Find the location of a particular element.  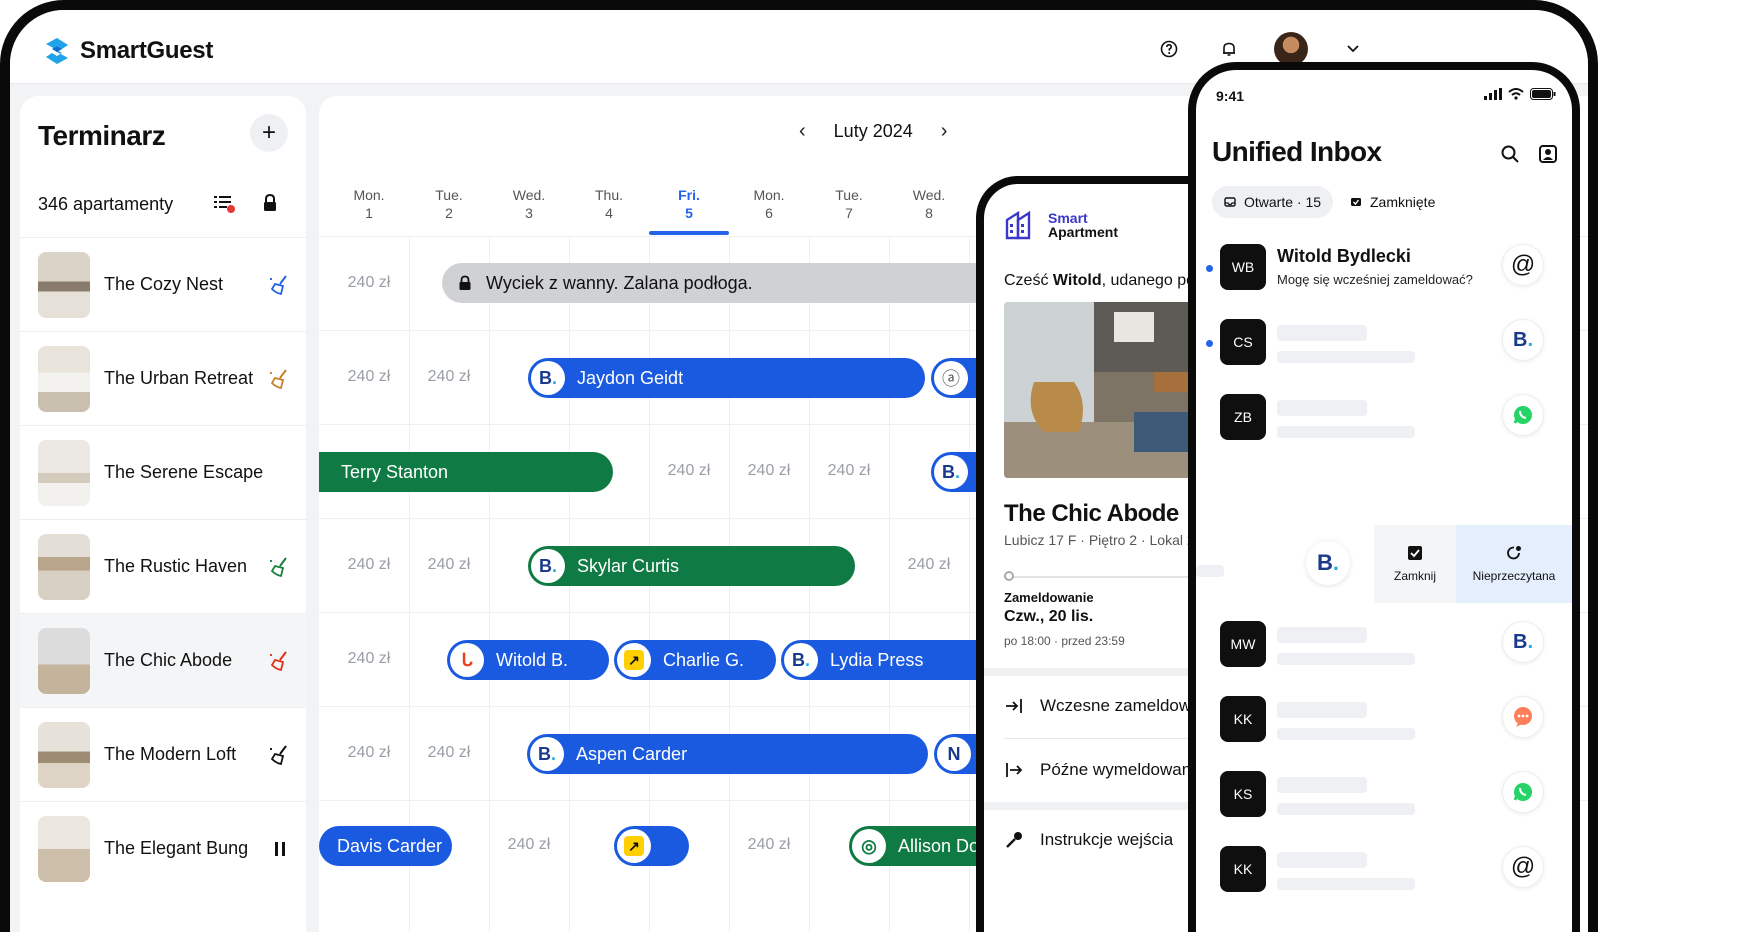

menu-late-checkout: Późne wymeldowanie is located at coordinates (1104, 770).